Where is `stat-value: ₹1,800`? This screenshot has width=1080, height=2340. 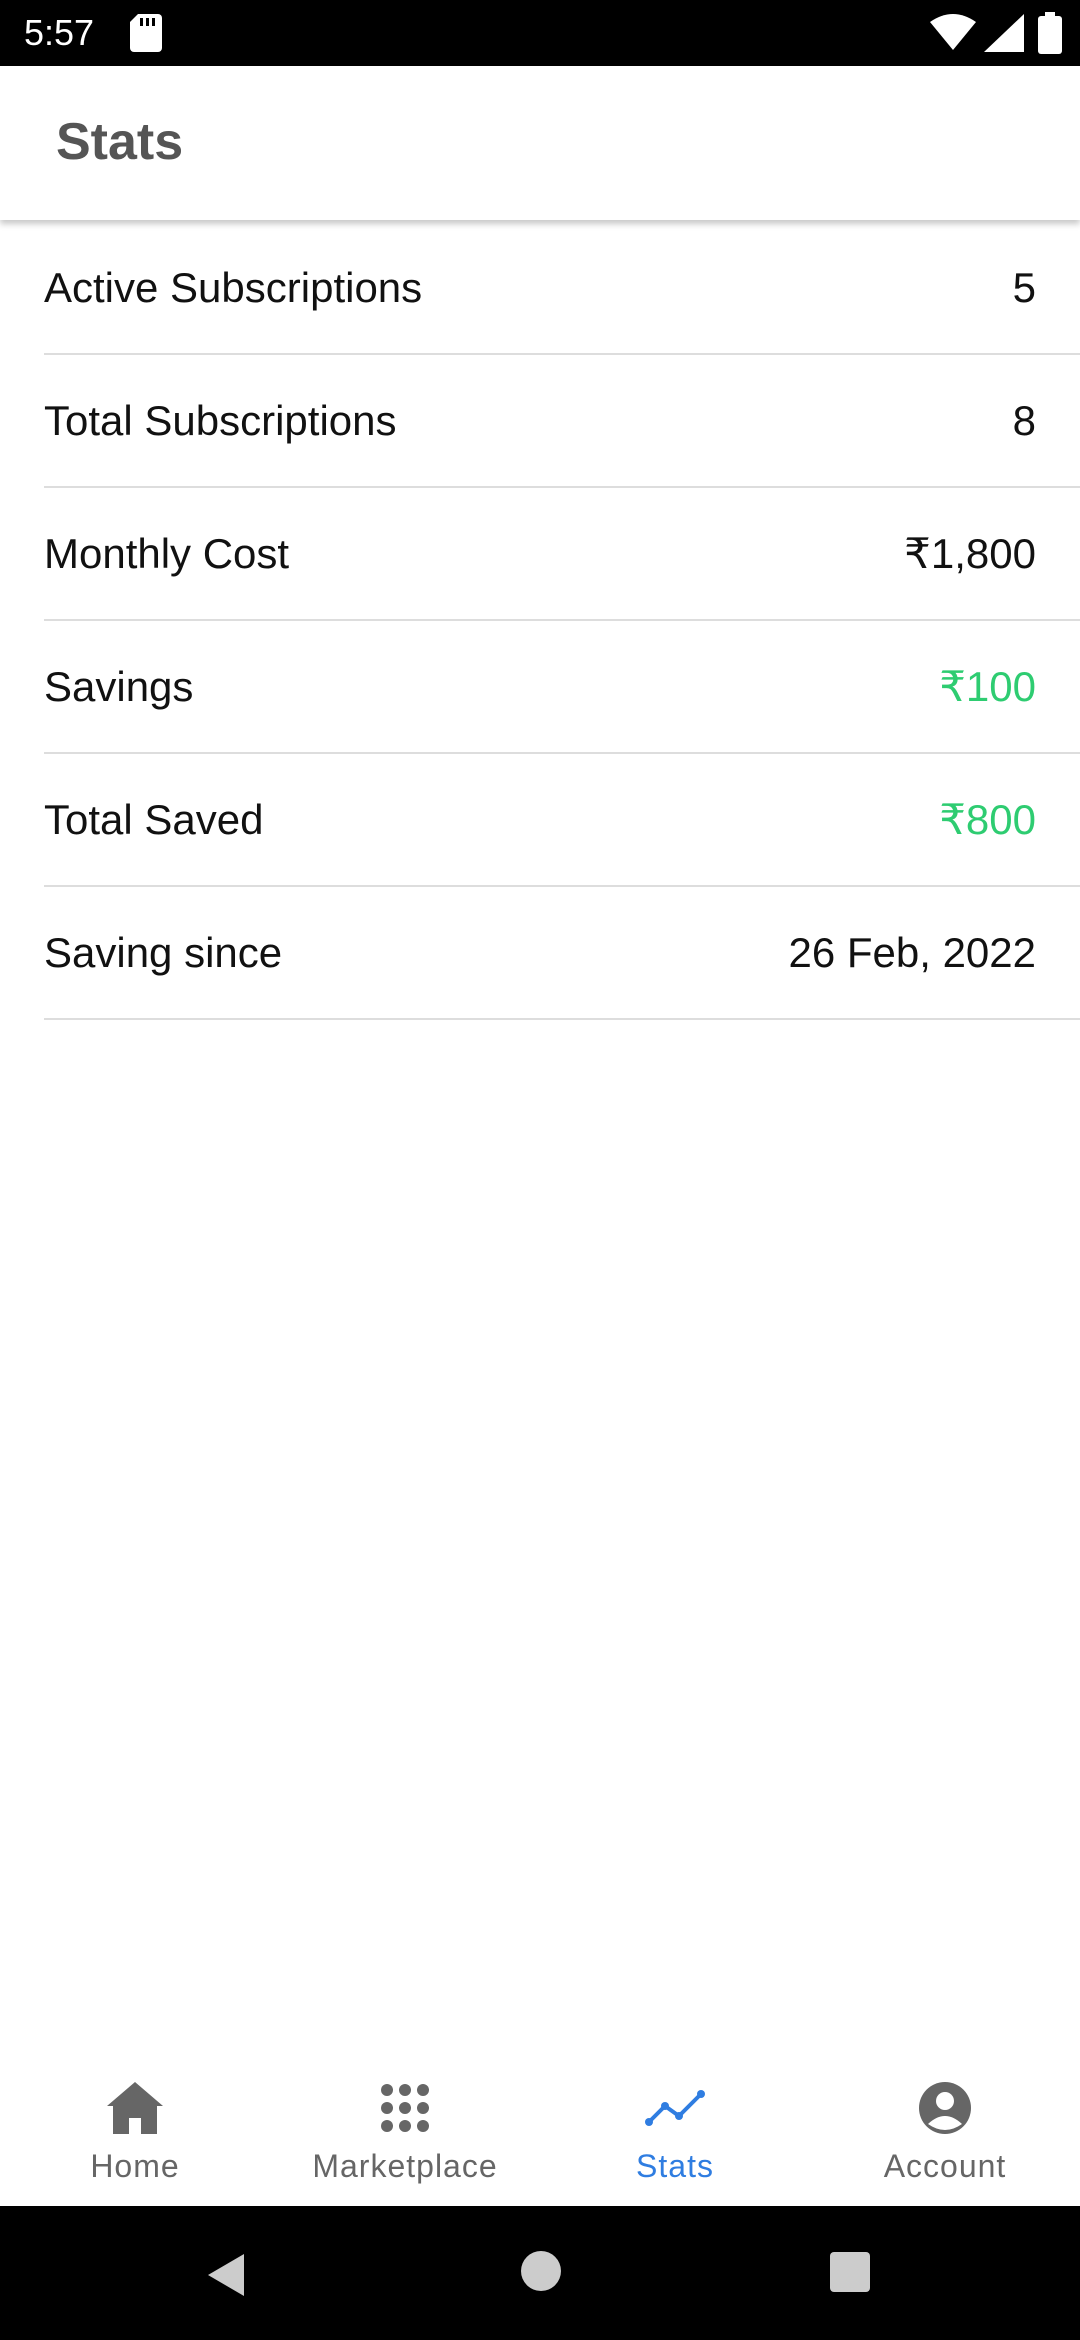 stat-value: ₹1,800 is located at coordinates (970, 553).